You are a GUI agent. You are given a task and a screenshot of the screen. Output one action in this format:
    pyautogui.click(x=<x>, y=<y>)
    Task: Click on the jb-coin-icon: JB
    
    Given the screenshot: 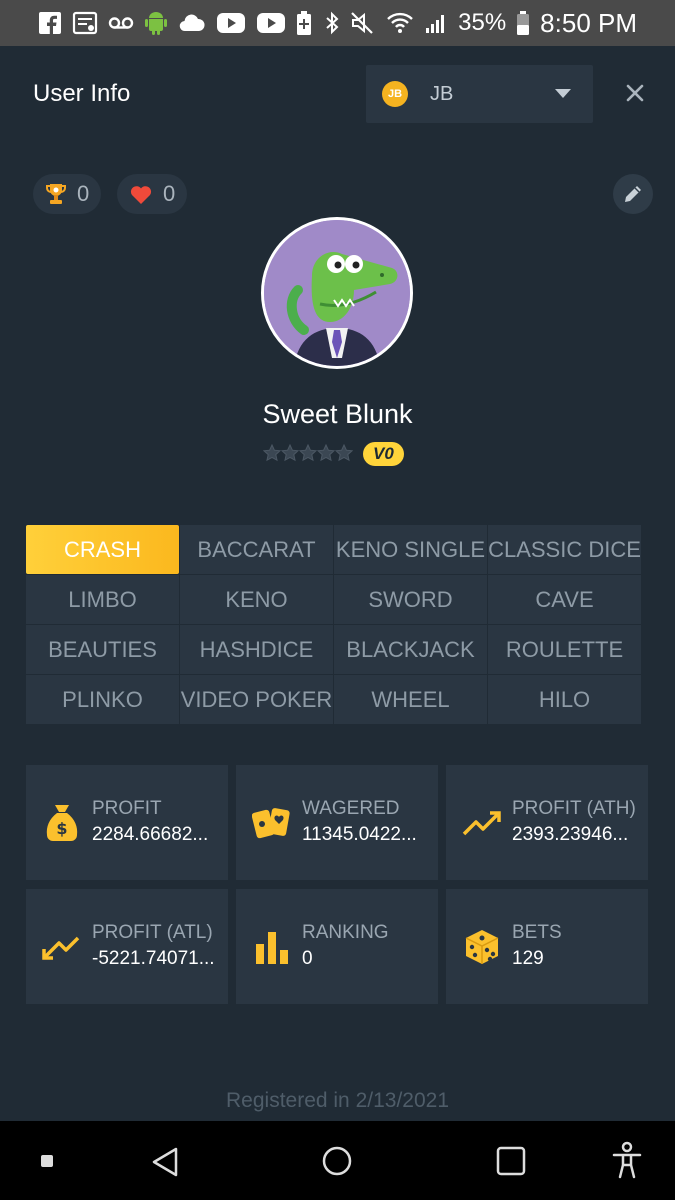 What is the action you would take?
    pyautogui.click(x=395, y=94)
    